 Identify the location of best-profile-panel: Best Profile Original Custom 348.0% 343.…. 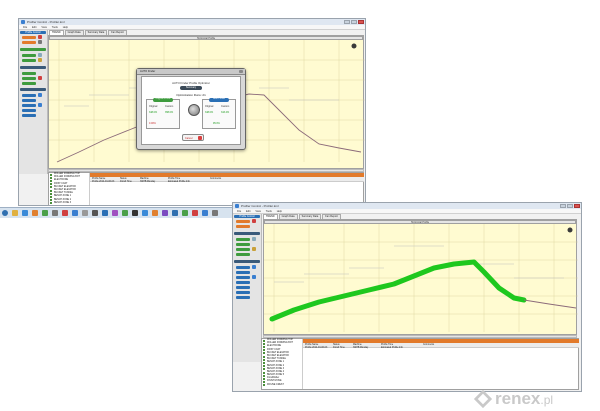
(219, 113).